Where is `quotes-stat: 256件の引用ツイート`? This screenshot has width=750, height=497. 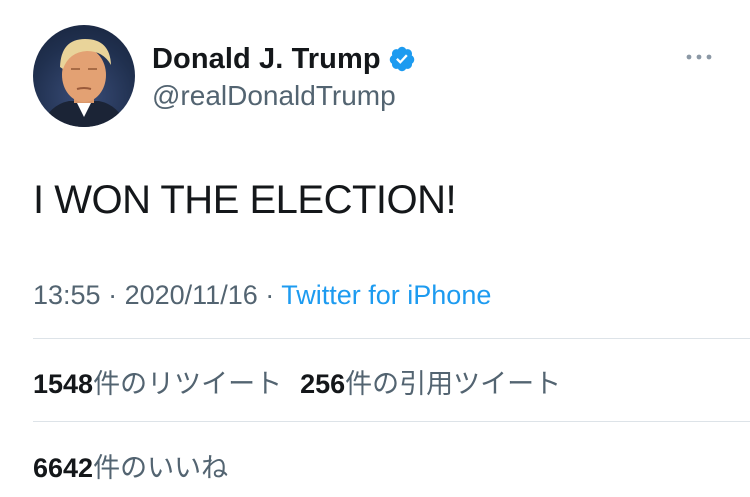
quotes-stat: 256件の引用ツイート is located at coordinates (430, 384).